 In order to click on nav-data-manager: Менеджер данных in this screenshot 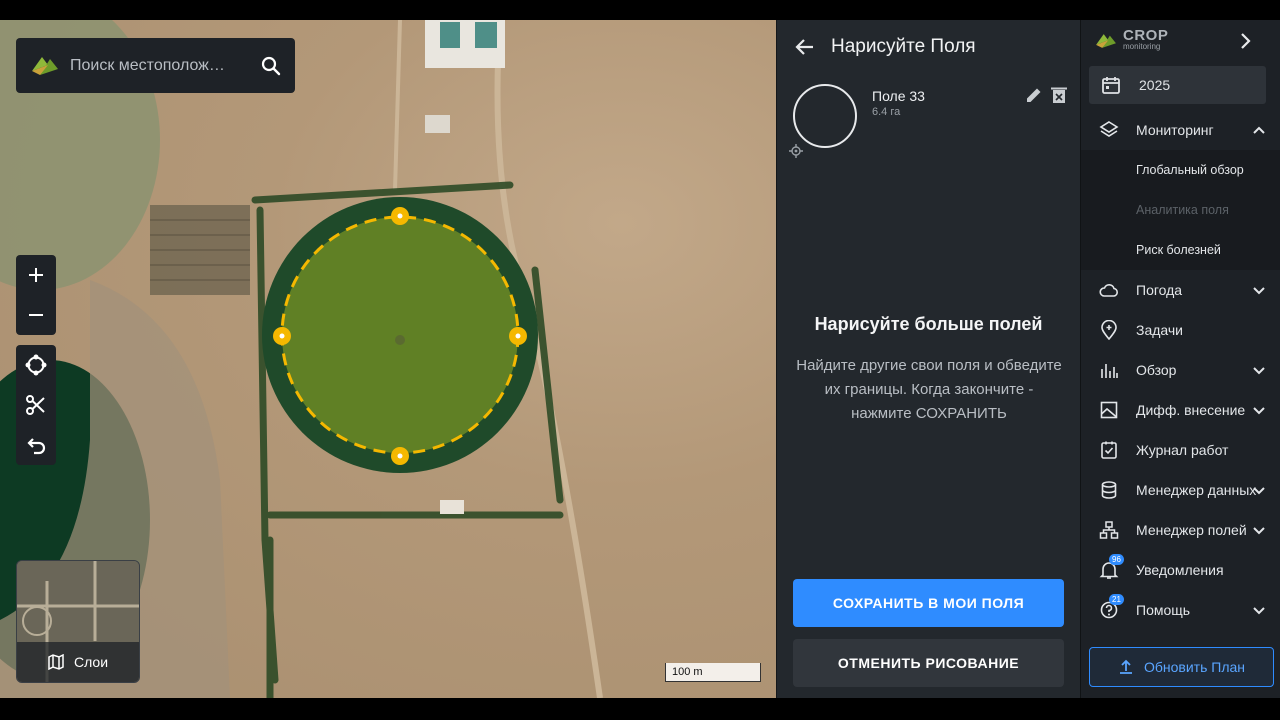, I will do `click(1180, 490)`.